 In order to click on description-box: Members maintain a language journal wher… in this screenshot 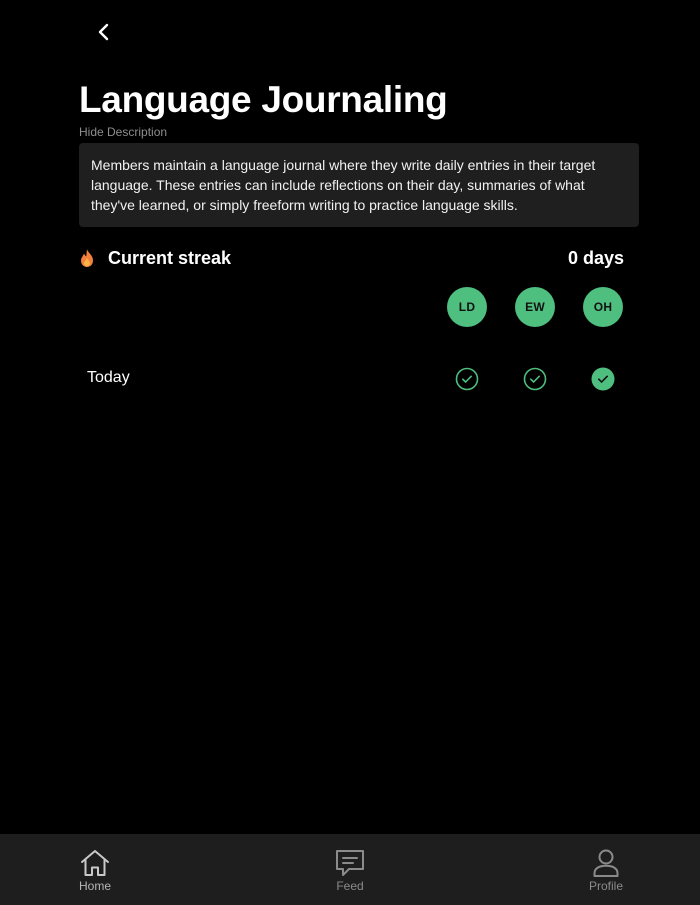, I will do `click(359, 185)`.